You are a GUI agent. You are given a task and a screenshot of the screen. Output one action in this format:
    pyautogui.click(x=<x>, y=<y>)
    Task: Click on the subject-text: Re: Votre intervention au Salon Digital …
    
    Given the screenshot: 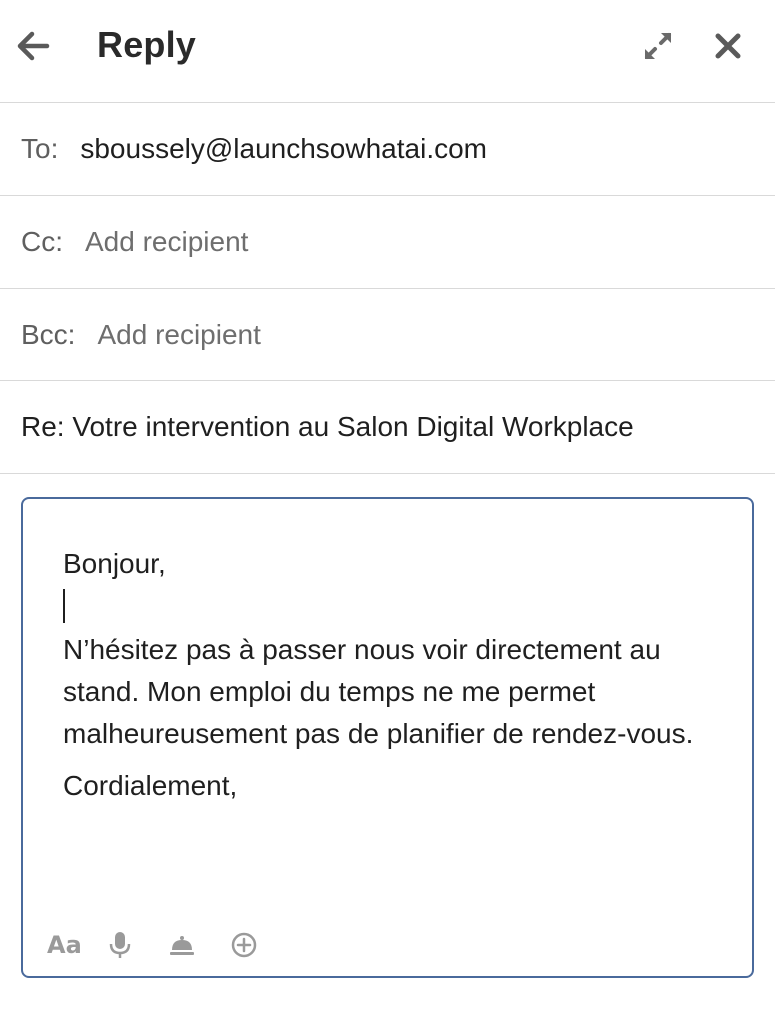 What is the action you would take?
    pyautogui.click(x=327, y=427)
    